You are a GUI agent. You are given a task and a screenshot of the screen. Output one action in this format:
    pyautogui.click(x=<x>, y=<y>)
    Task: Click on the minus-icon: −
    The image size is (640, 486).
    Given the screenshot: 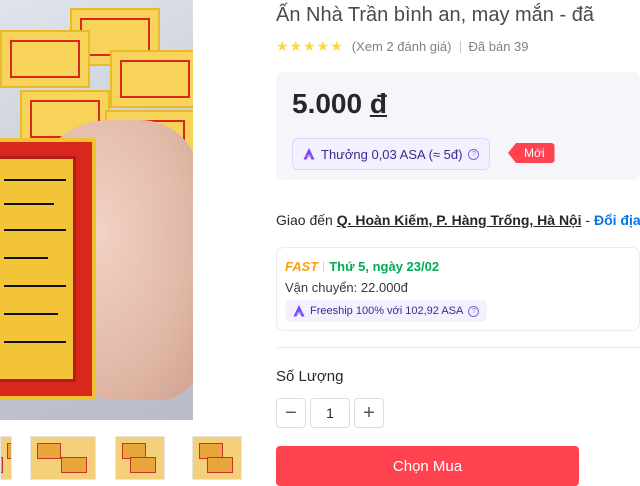 What is the action you would take?
    pyautogui.click(x=291, y=413)
    